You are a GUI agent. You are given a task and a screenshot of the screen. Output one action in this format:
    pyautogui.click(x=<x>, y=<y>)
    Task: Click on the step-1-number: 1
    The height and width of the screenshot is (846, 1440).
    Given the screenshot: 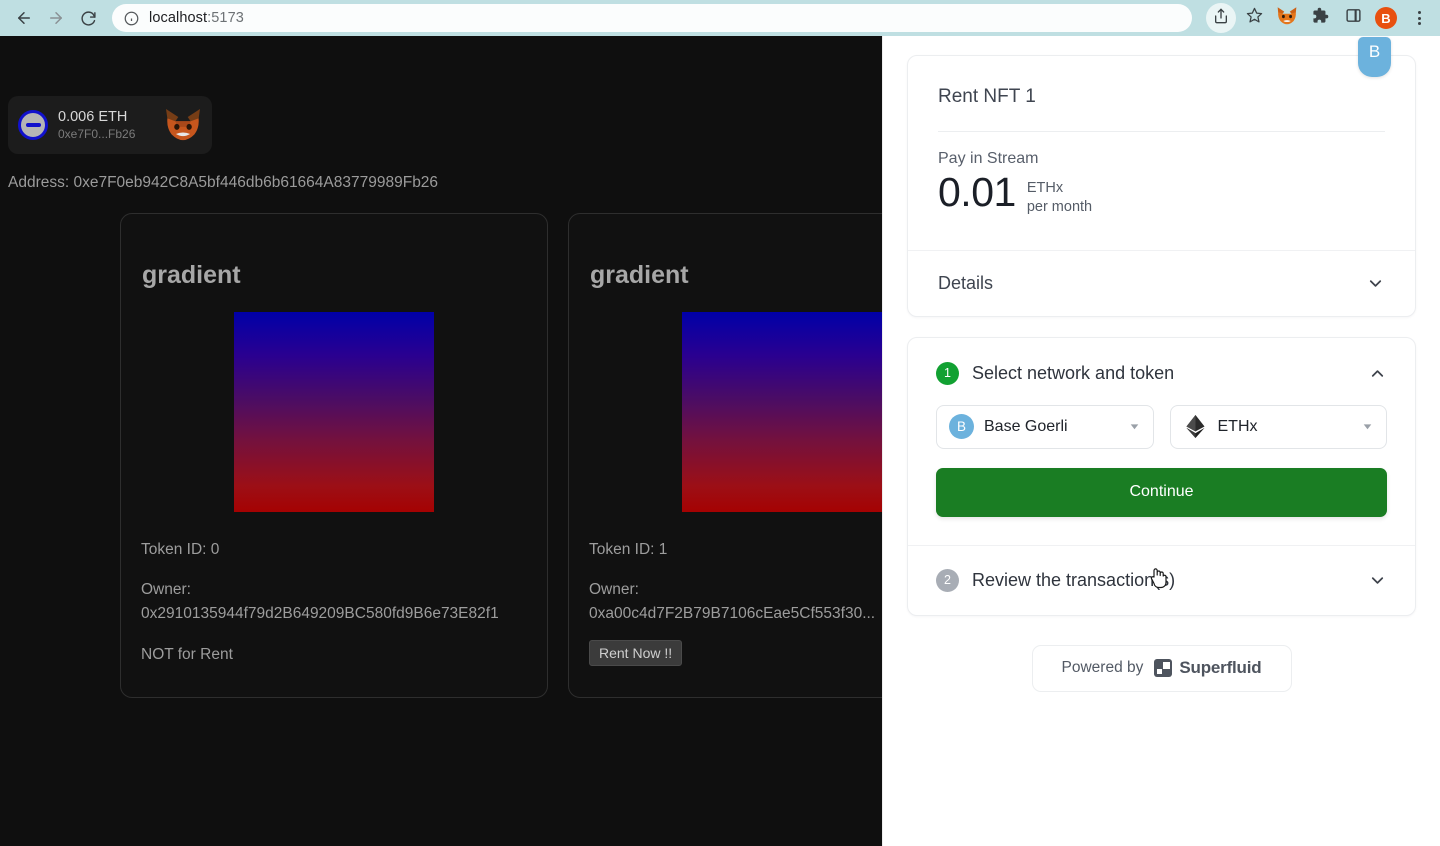 What is the action you would take?
    pyautogui.click(x=947, y=373)
    